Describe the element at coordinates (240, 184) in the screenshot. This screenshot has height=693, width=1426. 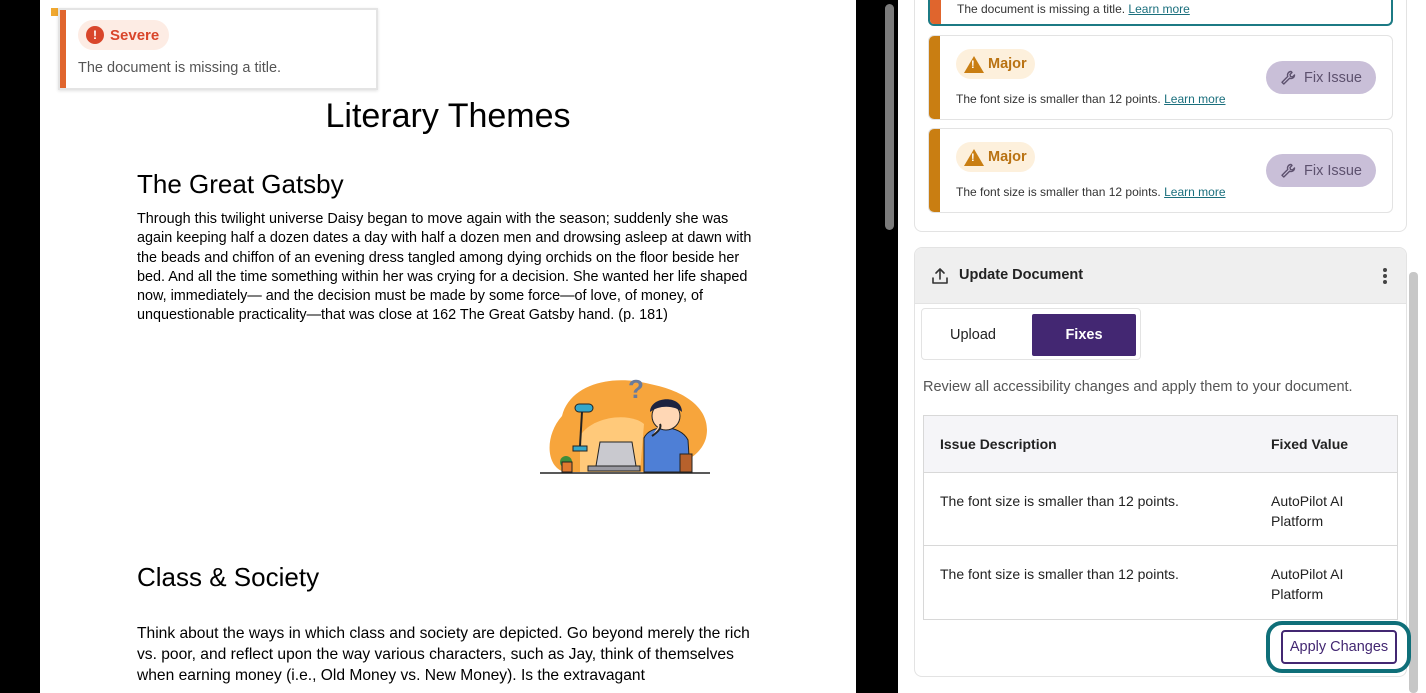
I see `section-heading-gatsby: The Great Gatsby` at that location.